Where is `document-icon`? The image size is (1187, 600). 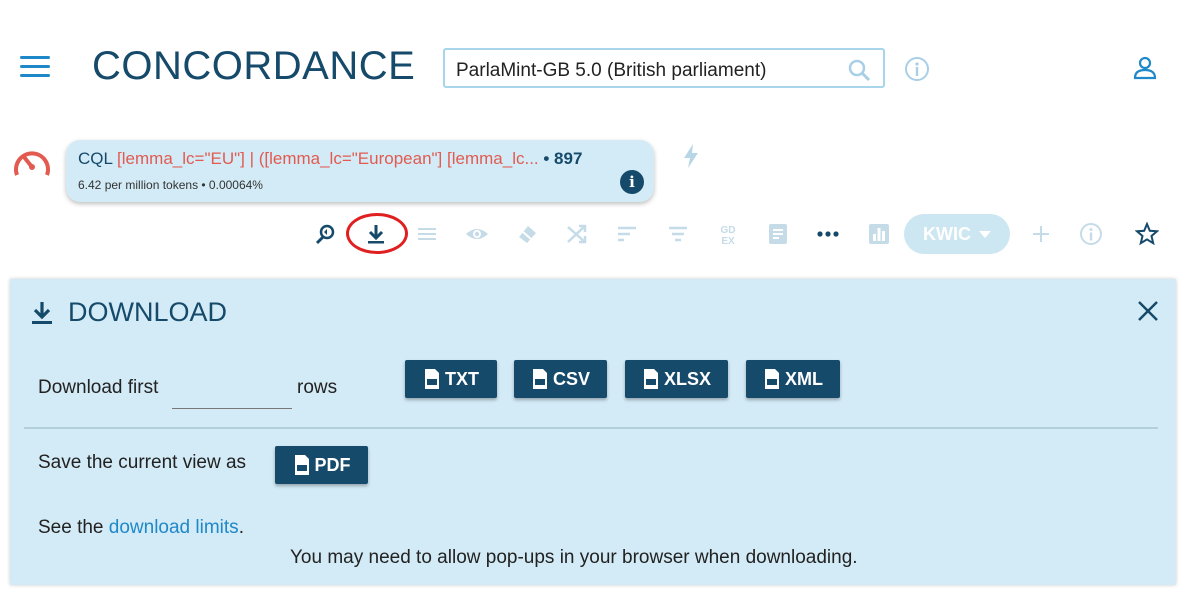 document-icon is located at coordinates (778, 234).